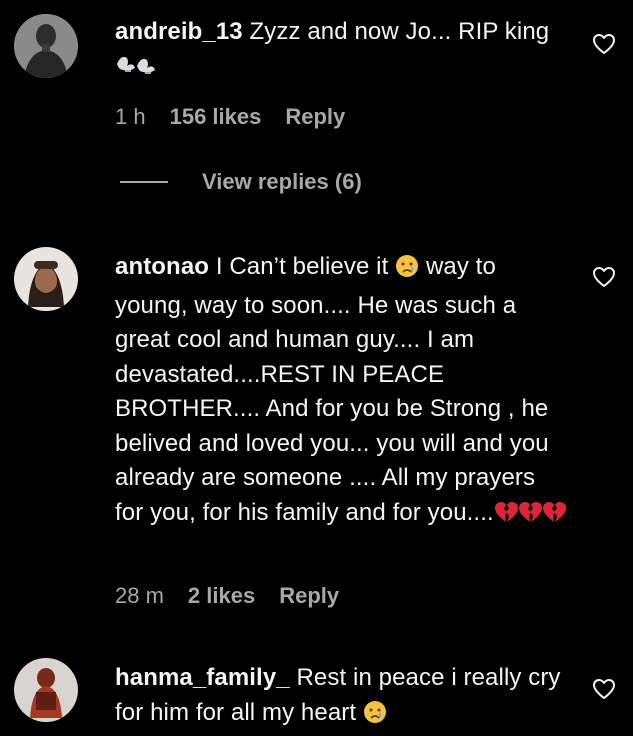 The image size is (633, 736). I want to click on username: hanma_family_, so click(202, 677).